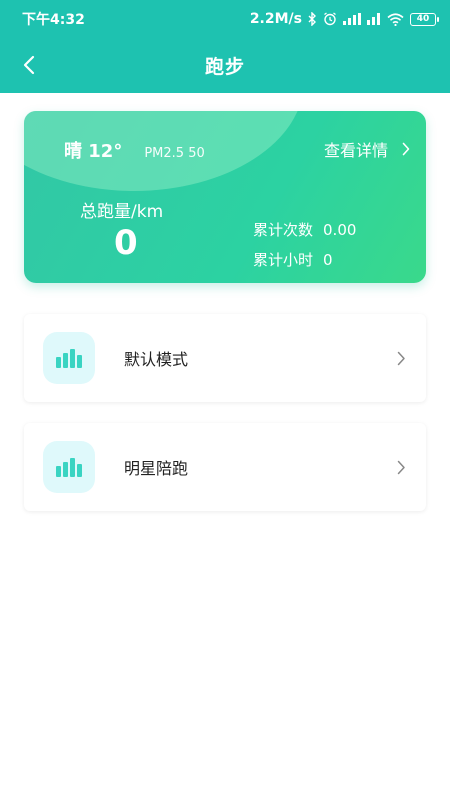 The width and height of the screenshot is (450, 800). Describe the element at coordinates (122, 212) in the screenshot. I see `total-distance-label: 总跑量/km` at that location.